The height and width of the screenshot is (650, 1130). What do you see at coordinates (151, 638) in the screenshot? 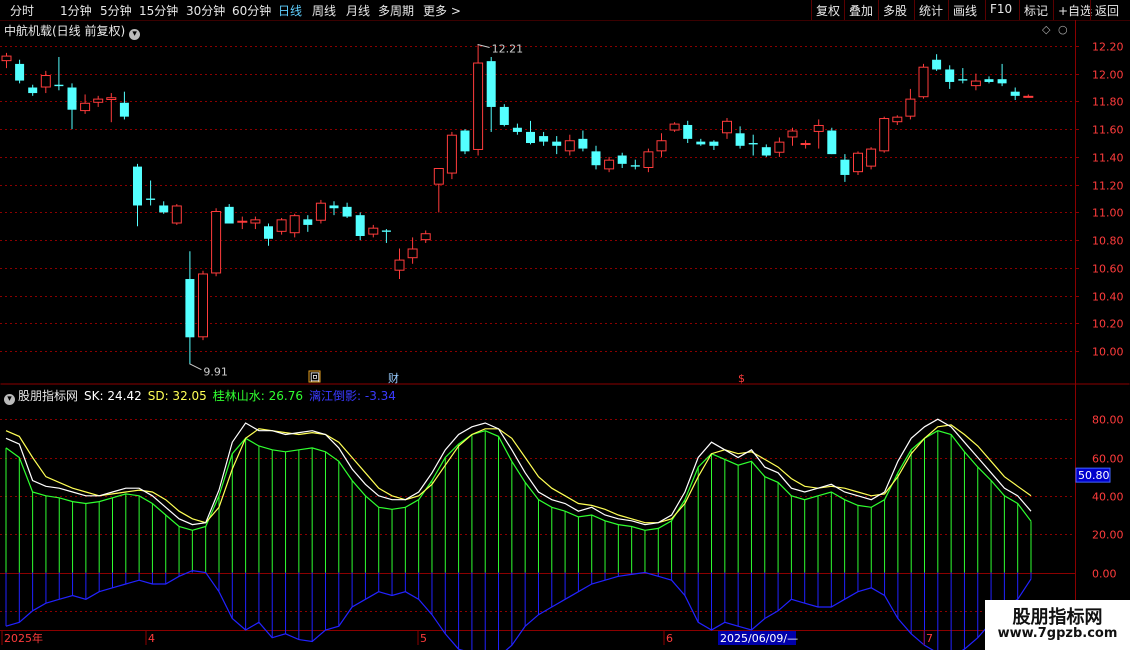
I see `date-label: 4` at bounding box center [151, 638].